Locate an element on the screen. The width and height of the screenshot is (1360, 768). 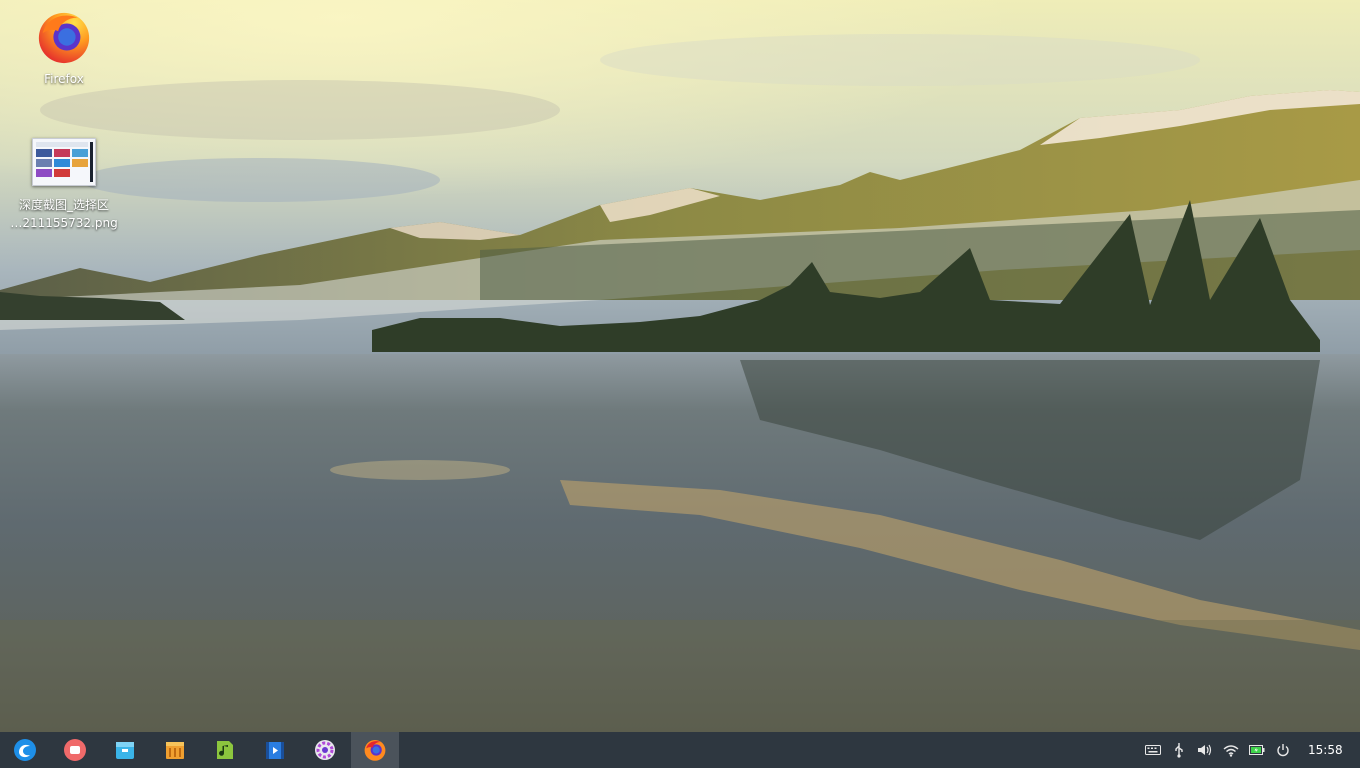
image-thumbnail-icon is located at coordinates (64, 162).